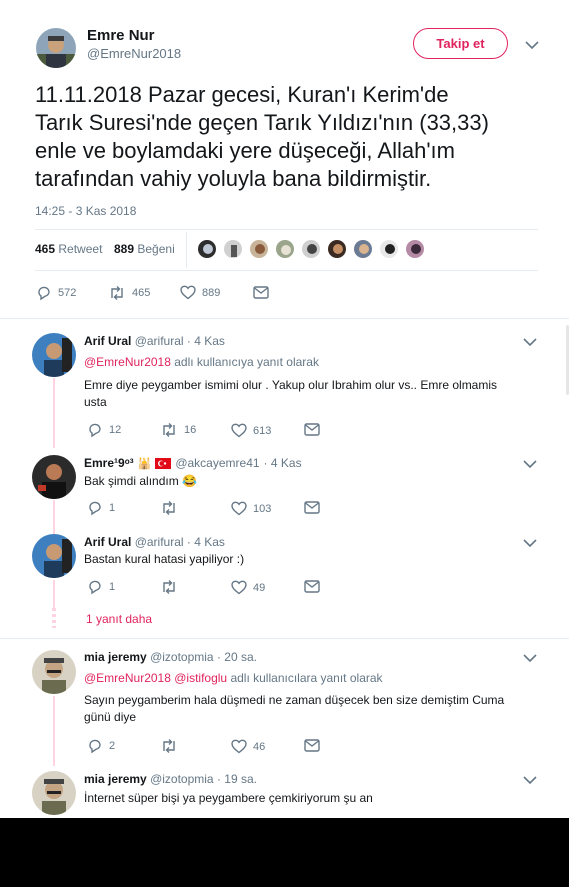 The width and height of the screenshot is (569, 887). What do you see at coordinates (101, 746) in the screenshot?
I see `reply-action: 2` at bounding box center [101, 746].